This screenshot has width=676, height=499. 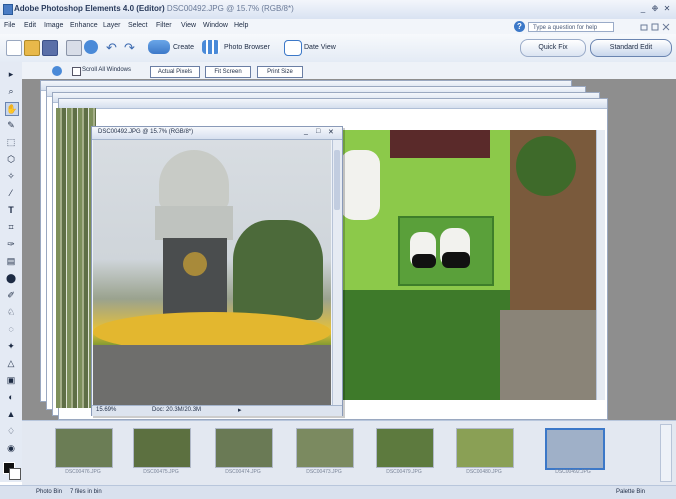 I want to click on healing-brush-tool-icon: ✐, so click(x=11, y=295).